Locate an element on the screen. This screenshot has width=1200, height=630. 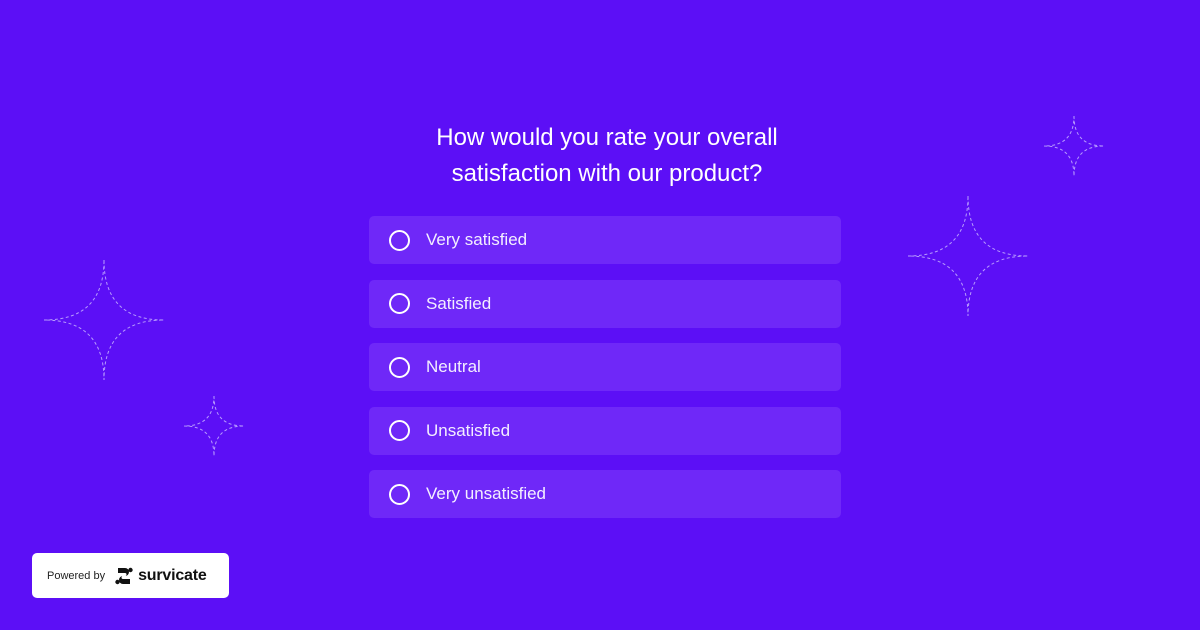
question-line-2: satisfaction with our product? is located at coordinates (607, 173).